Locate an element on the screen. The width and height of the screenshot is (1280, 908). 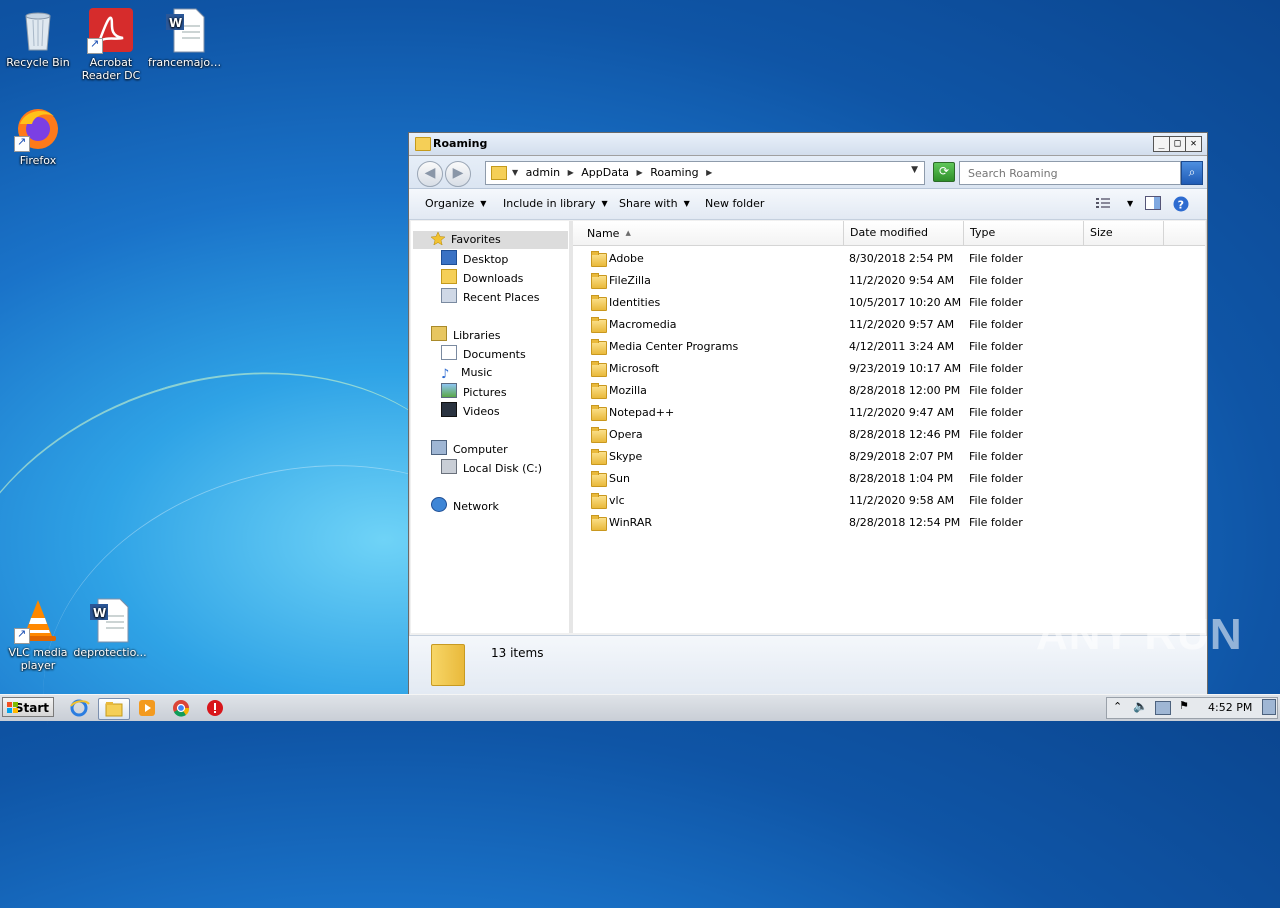
shortcut-arrow-icon is located at coordinates (22, 635).